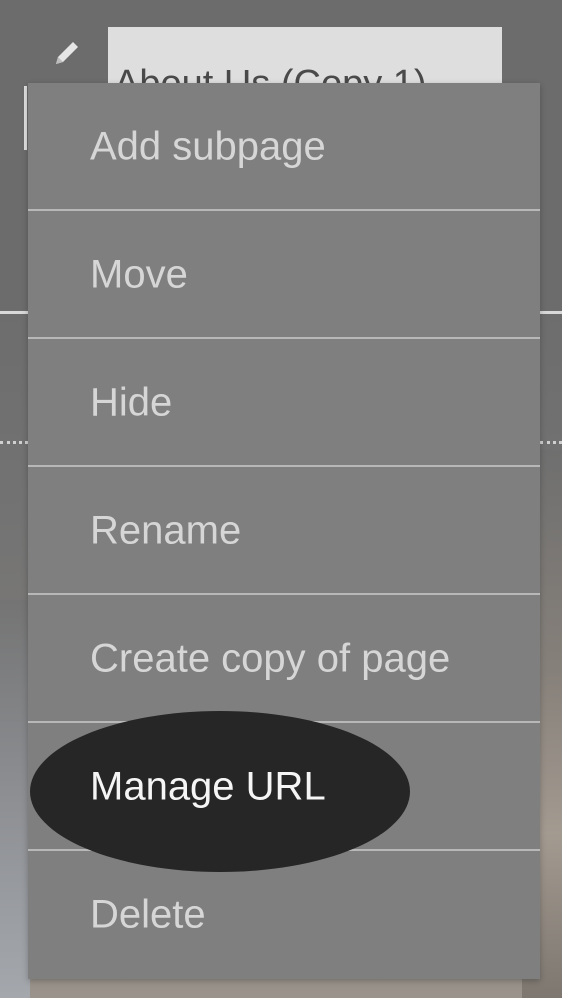 The width and height of the screenshot is (562, 998). What do you see at coordinates (208, 146) in the screenshot?
I see `menu-item-label: Add subpage` at bounding box center [208, 146].